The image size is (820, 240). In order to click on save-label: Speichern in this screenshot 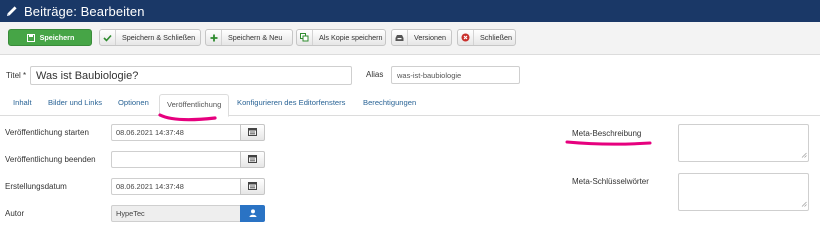, I will do `click(57, 37)`.